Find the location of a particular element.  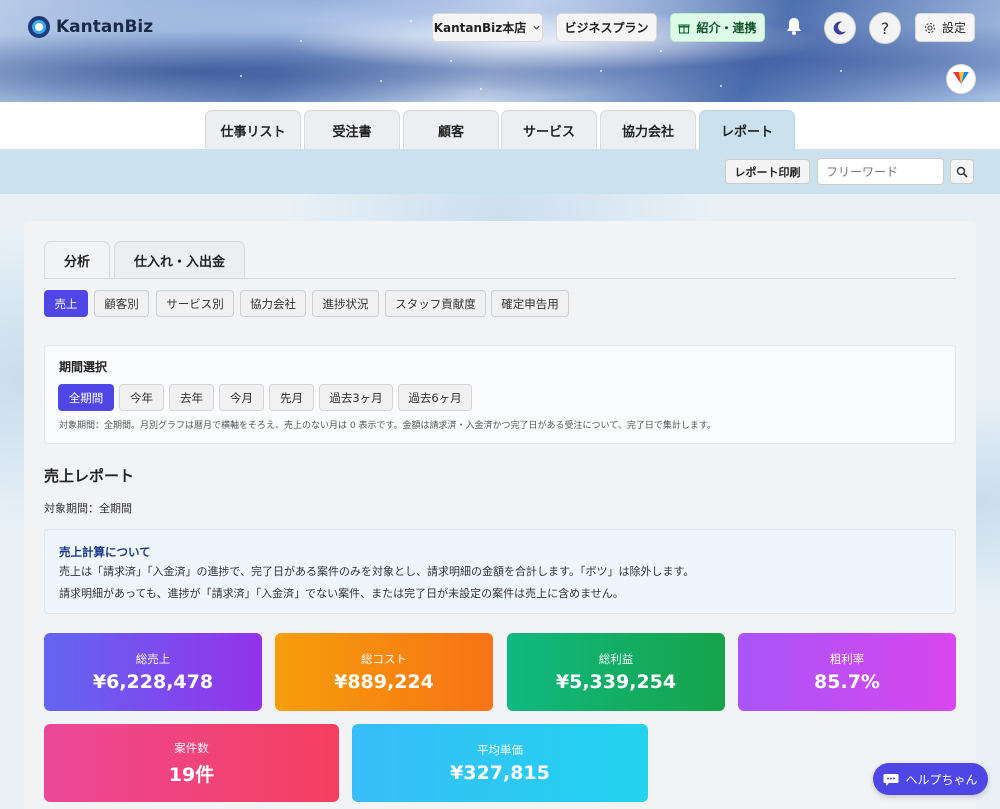

period-this-year: 今年 is located at coordinates (141, 397).